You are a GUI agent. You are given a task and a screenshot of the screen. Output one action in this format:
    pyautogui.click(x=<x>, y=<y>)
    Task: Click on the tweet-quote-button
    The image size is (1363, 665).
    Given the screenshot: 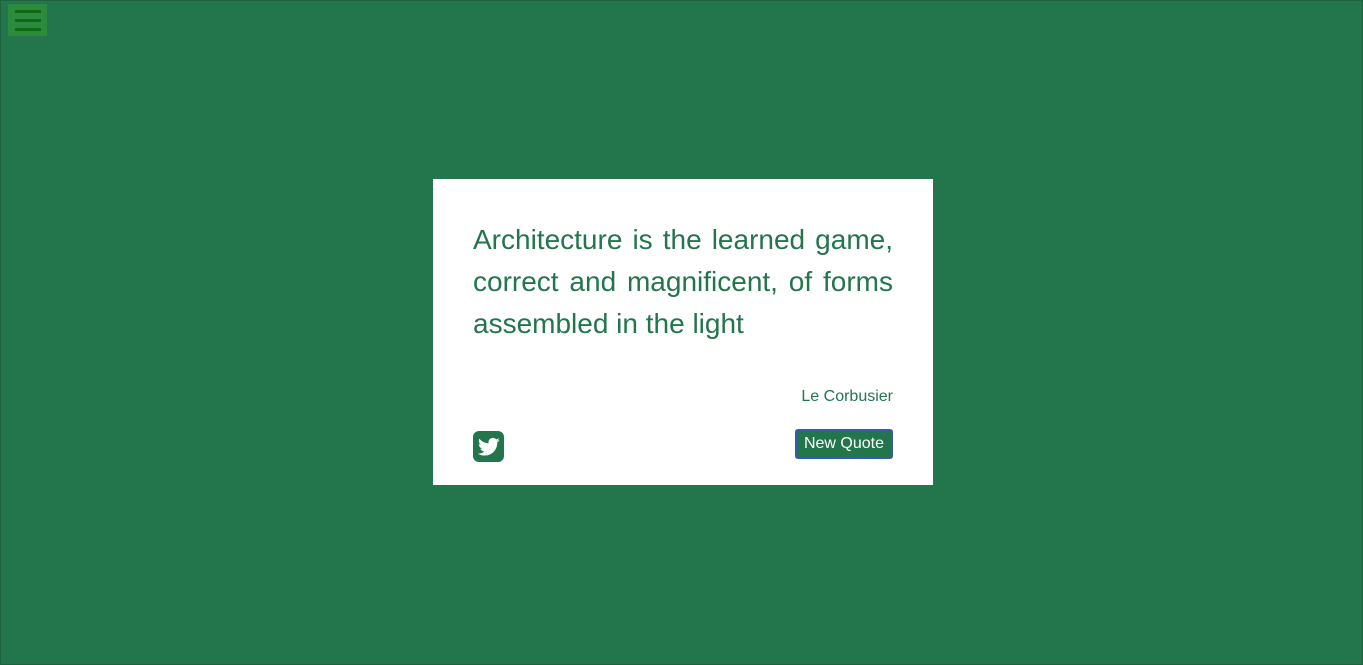 What is the action you would take?
    pyautogui.click(x=488, y=446)
    